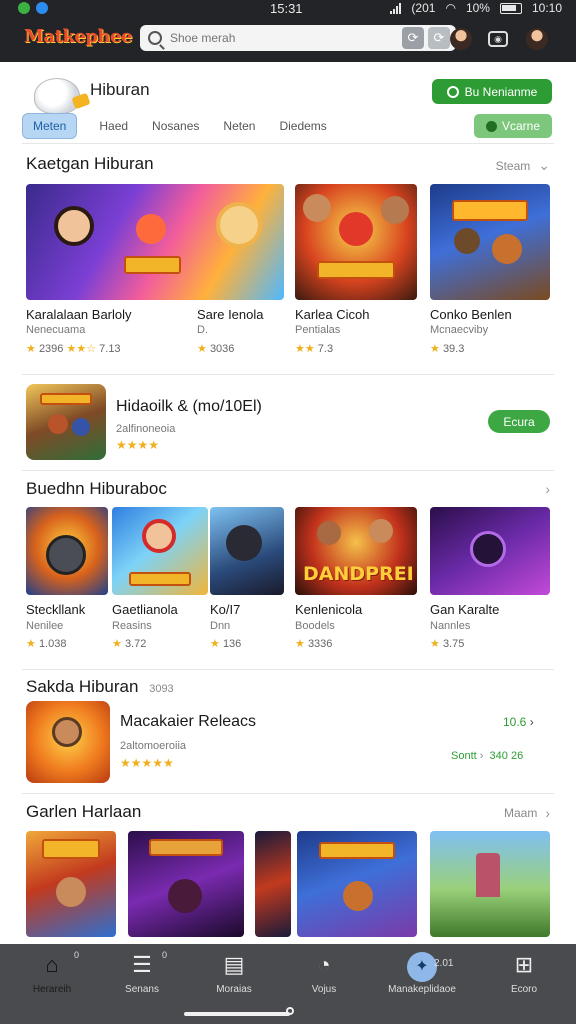 The width and height of the screenshot is (576, 1024). Describe the element at coordinates (56, 330) in the screenshot. I see `card-subtitle: Nenecuama` at that location.